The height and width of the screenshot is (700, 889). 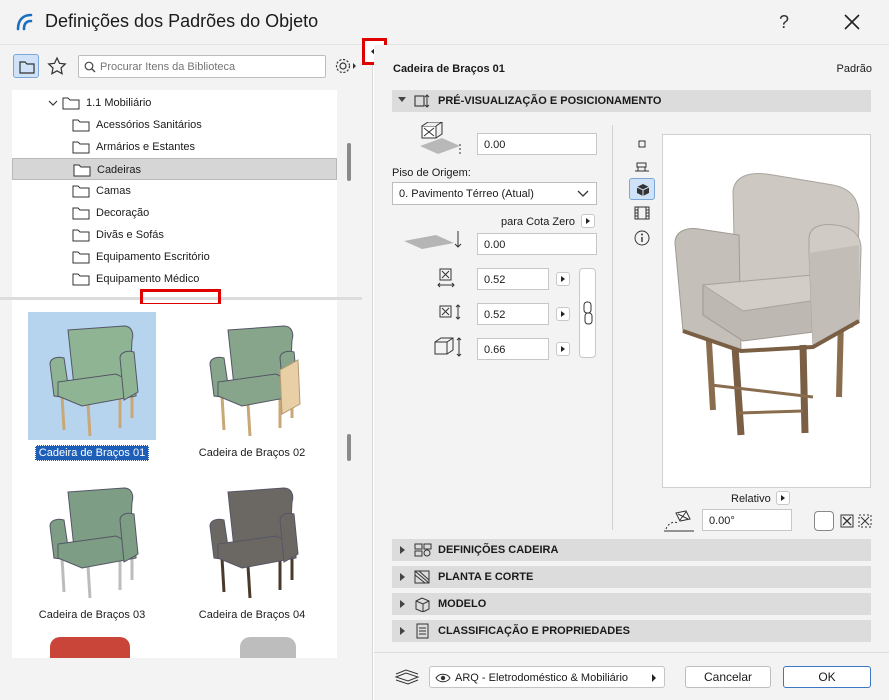 What do you see at coordinates (422, 577) in the screenshot?
I see `plan-section-icon` at bounding box center [422, 577].